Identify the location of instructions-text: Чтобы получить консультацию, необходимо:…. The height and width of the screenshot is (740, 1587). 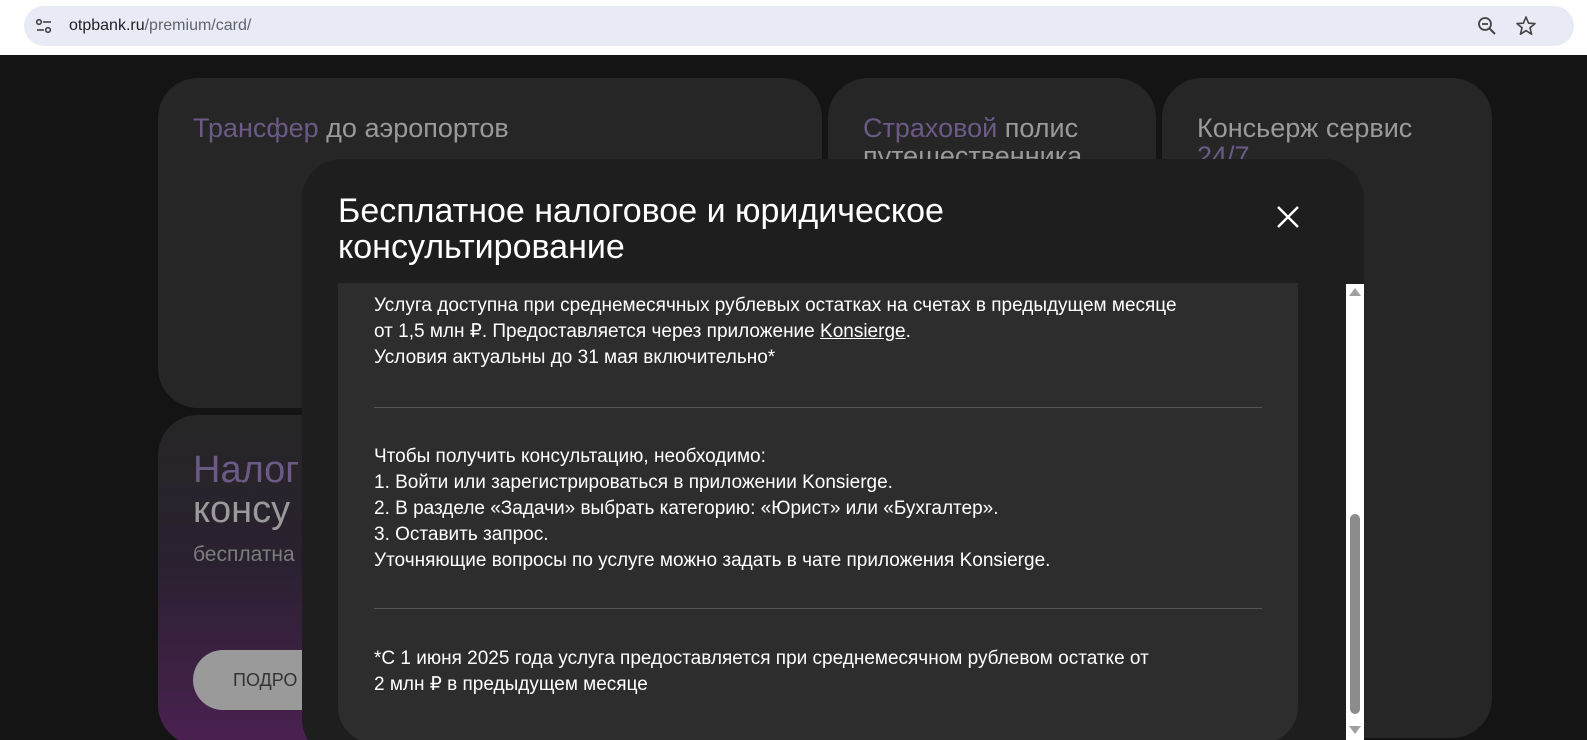
(824, 509).